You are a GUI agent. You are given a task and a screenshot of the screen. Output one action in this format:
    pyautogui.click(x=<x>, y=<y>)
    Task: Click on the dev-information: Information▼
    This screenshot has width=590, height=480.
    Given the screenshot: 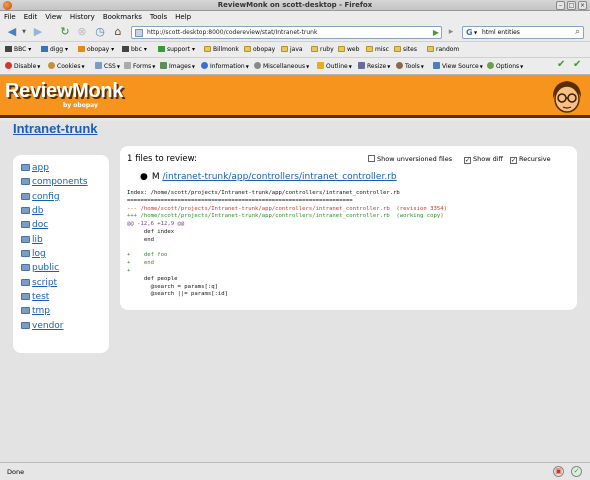 What is the action you would take?
    pyautogui.click(x=225, y=66)
    